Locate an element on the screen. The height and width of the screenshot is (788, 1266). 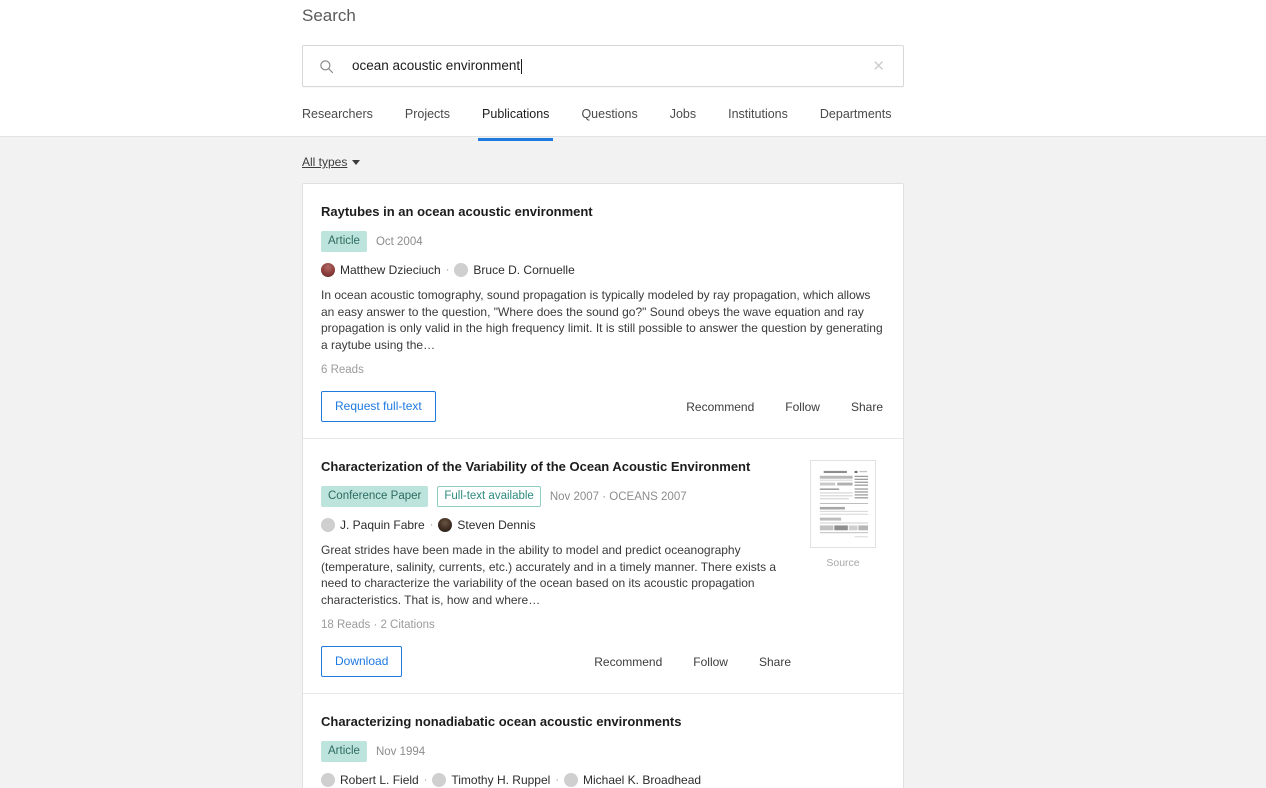
author: Bruce D. Cornuelle is located at coordinates (514, 270).